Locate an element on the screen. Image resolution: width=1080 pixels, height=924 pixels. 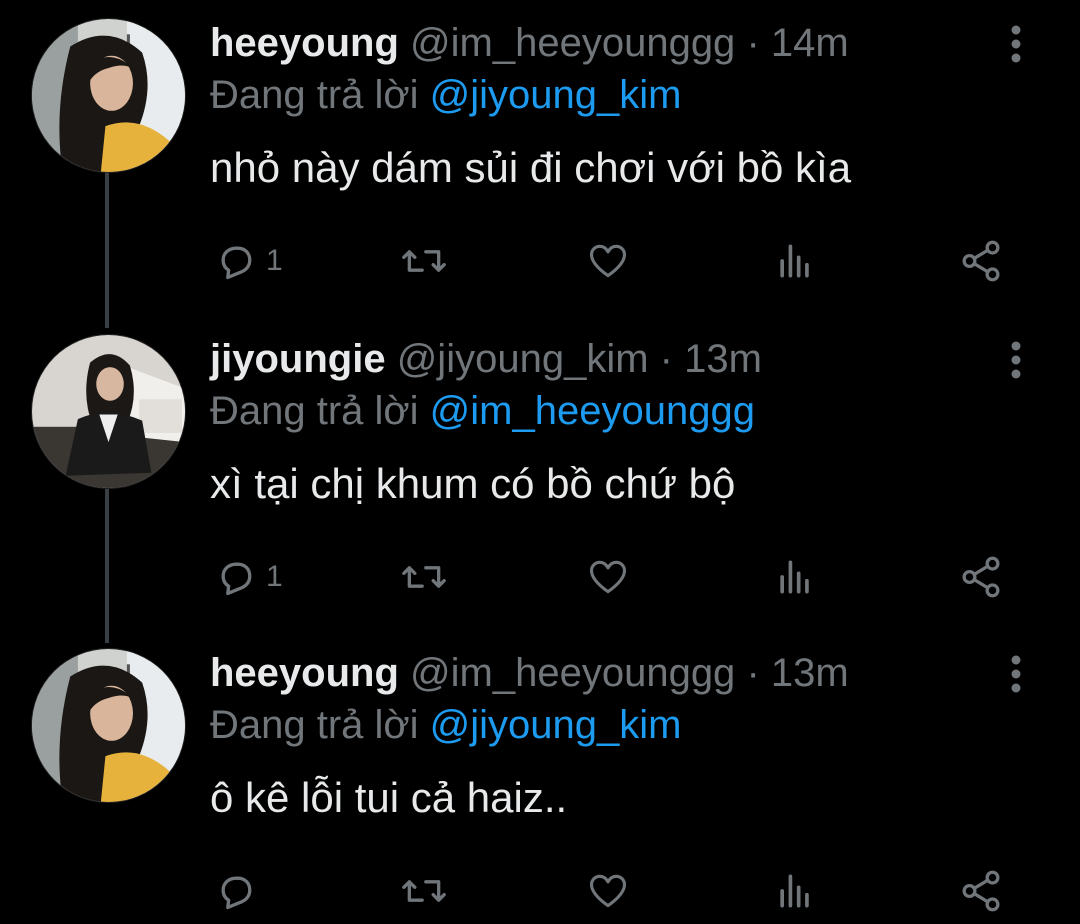
tweet-text: xì tại chị khum có bồ chứ bộ is located at coordinates (473, 483).